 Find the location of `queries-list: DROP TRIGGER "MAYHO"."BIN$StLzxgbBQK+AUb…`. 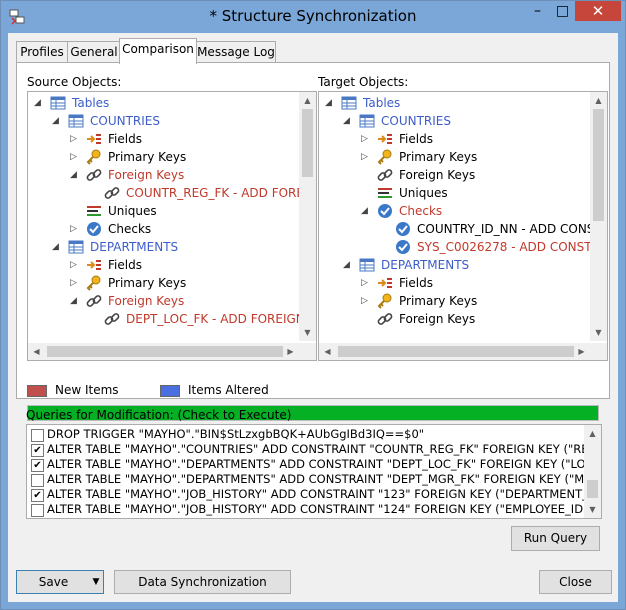

queries-list: DROP TRIGGER "MAYHO"."BIN$StLzxgbBQK+AUb… is located at coordinates (314, 471).